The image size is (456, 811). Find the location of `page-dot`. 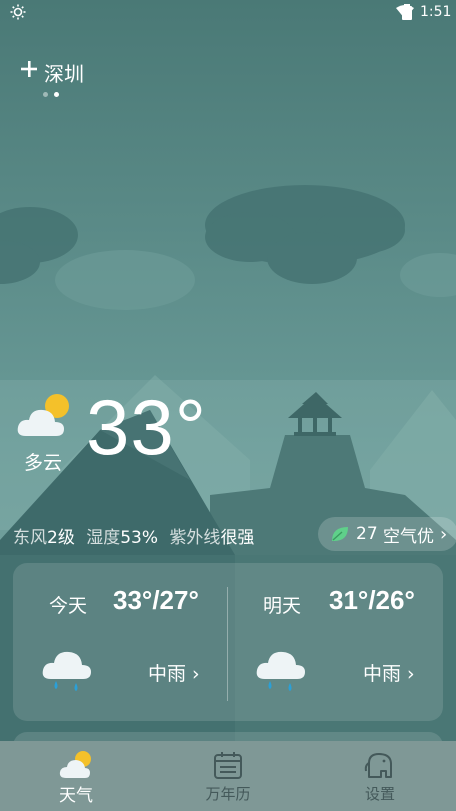

page-dot is located at coordinates (45, 94).